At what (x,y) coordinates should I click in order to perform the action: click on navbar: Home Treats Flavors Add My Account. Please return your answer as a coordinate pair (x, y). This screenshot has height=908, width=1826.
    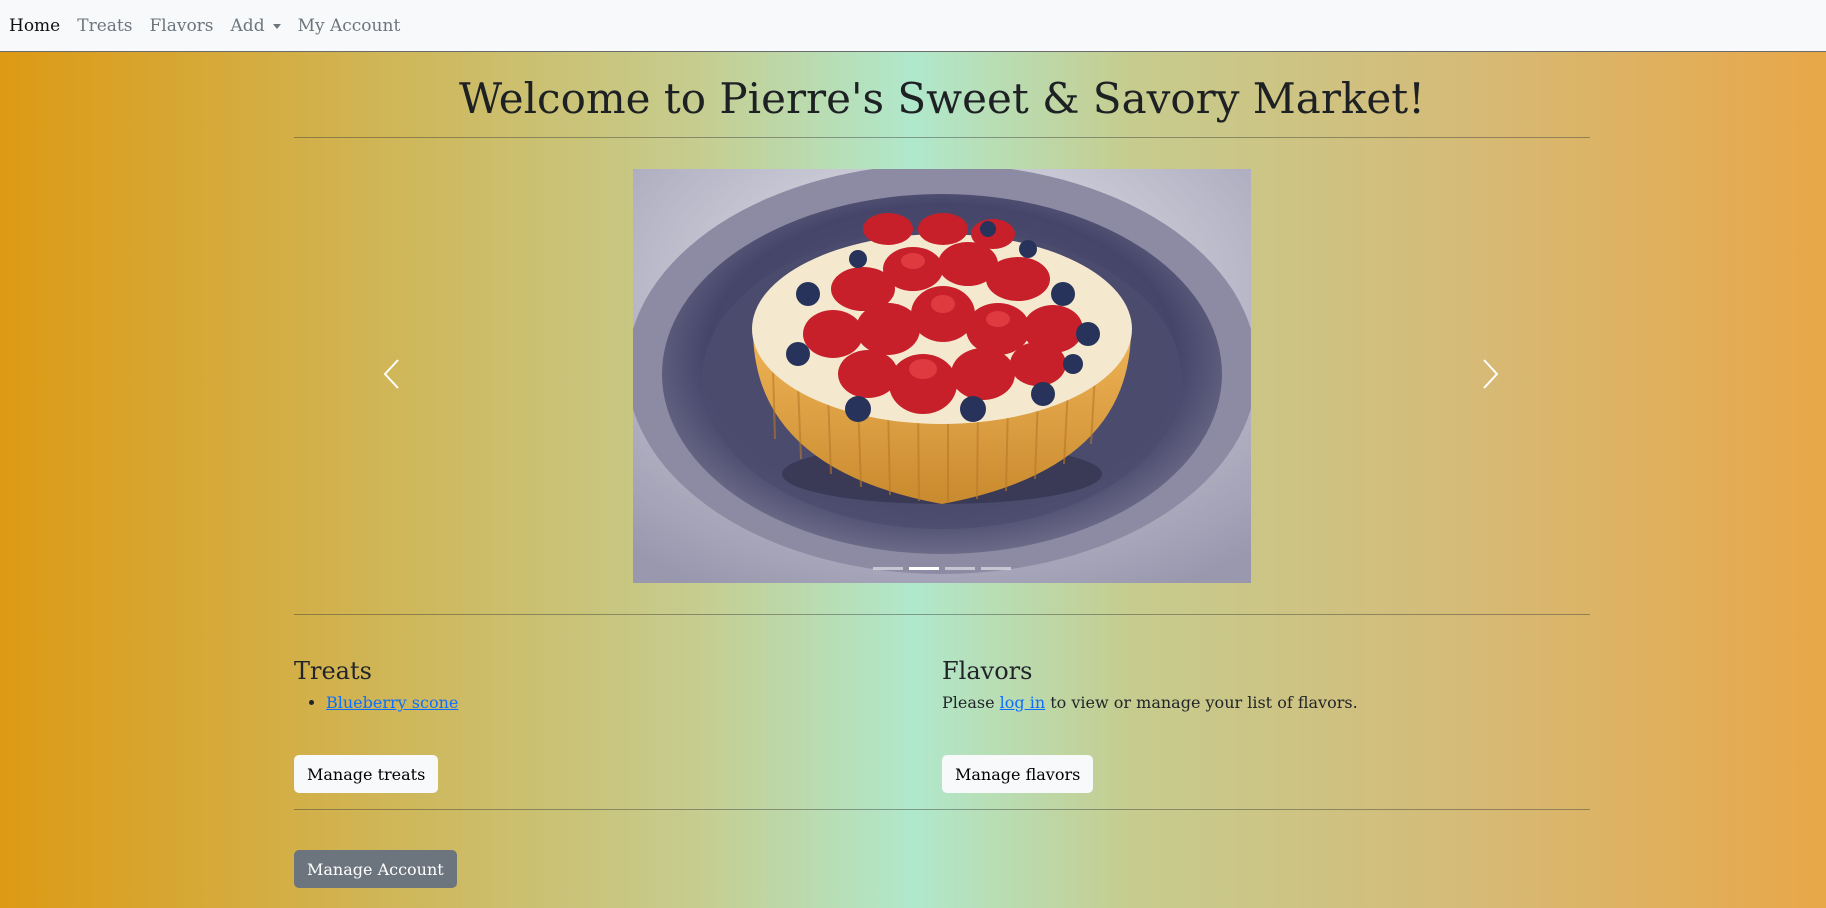
    Looking at the image, I should click on (913, 26).